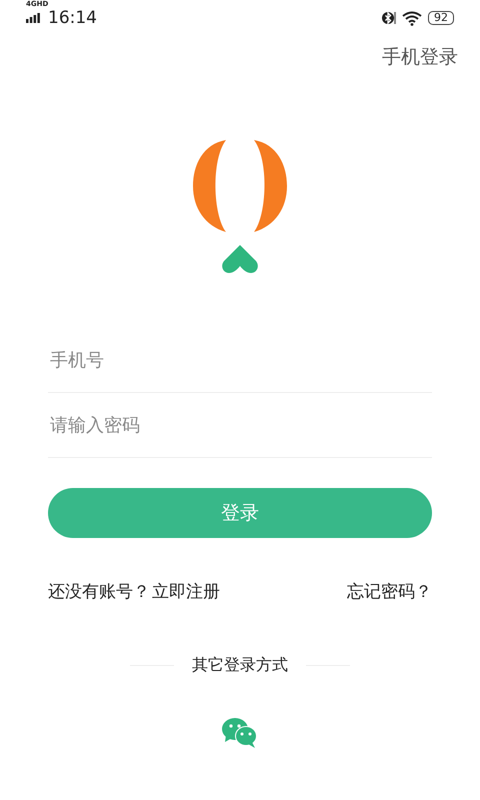 The width and height of the screenshot is (480, 800). Describe the element at coordinates (389, 18) in the screenshot. I see `bluetooth-icon` at that location.